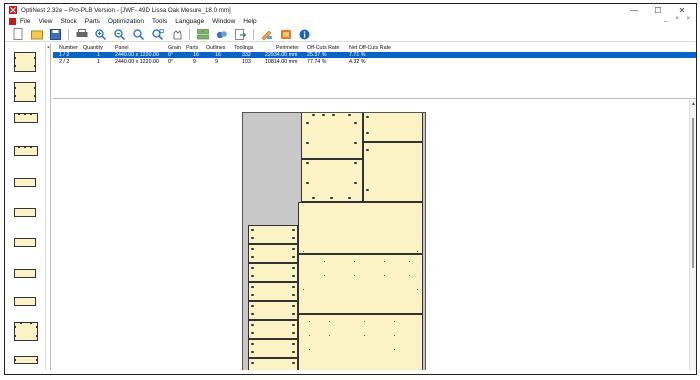 The image size is (700, 380). I want to click on zoom-in-icon, so click(100, 34).